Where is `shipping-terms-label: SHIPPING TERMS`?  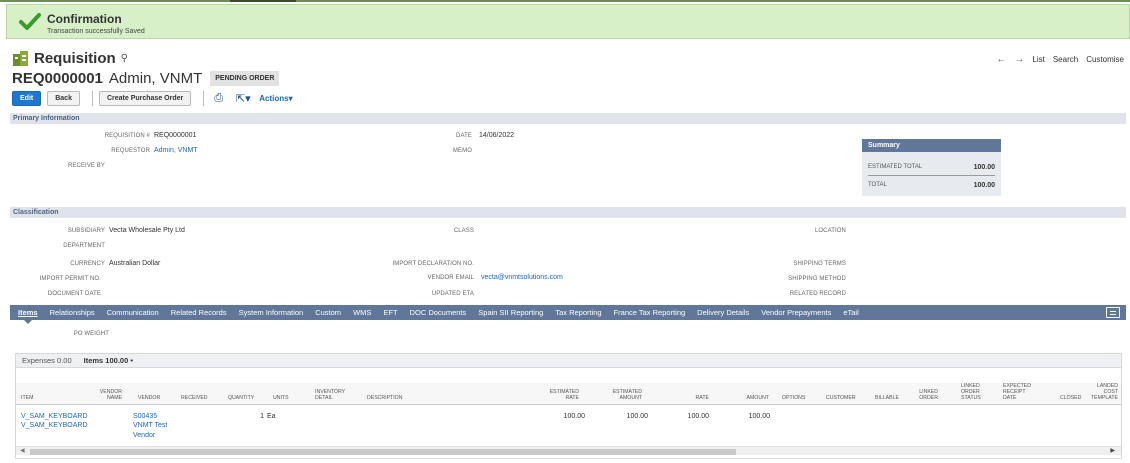 shipping-terms-label: SHIPPING TERMS is located at coordinates (819, 264).